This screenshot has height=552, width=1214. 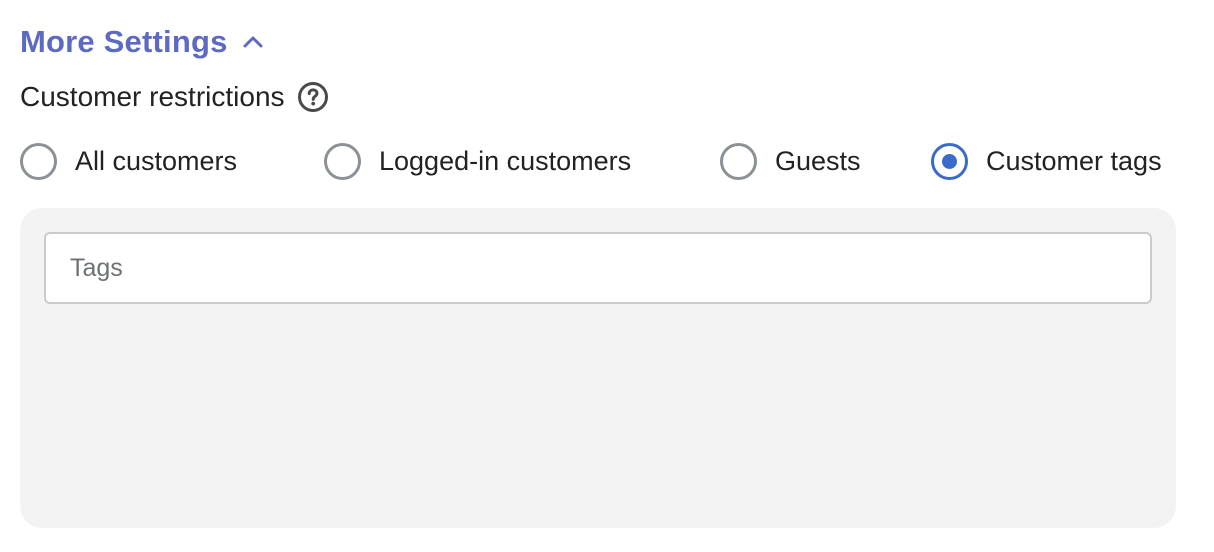 What do you see at coordinates (313, 97) in the screenshot?
I see `help-circle-icon` at bounding box center [313, 97].